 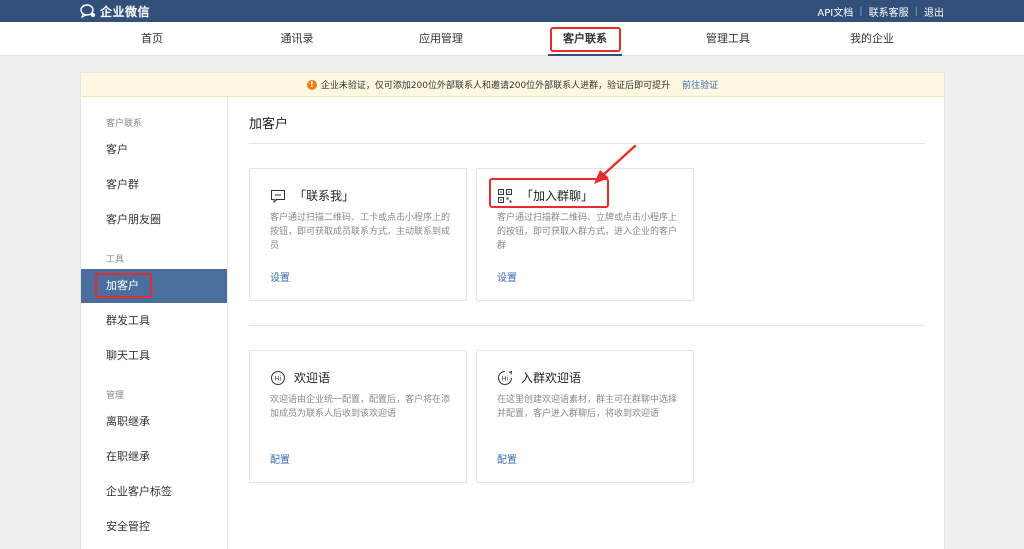 I want to click on logo-text: 企业微信, so click(x=125, y=11).